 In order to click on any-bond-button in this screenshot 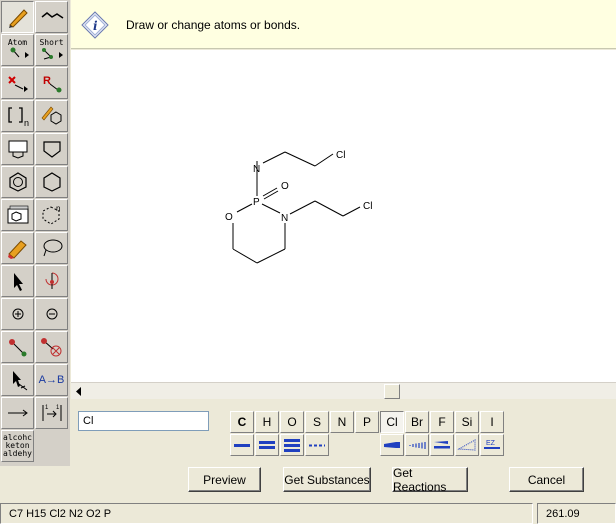, I will do `click(317, 445)`.